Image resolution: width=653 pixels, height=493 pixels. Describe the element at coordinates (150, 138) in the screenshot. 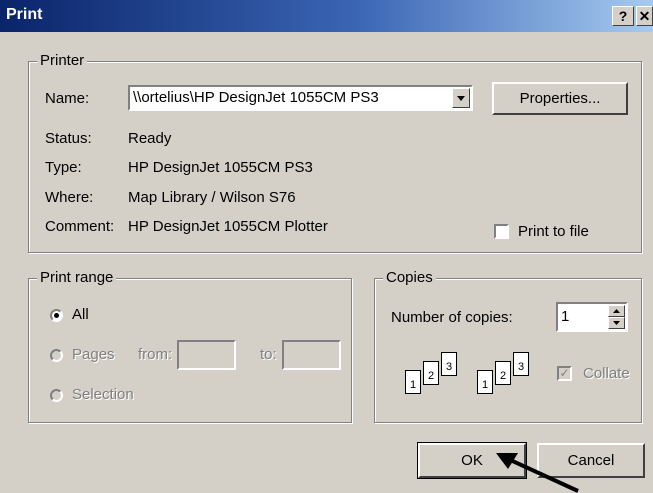

I see `status-value: Ready` at that location.